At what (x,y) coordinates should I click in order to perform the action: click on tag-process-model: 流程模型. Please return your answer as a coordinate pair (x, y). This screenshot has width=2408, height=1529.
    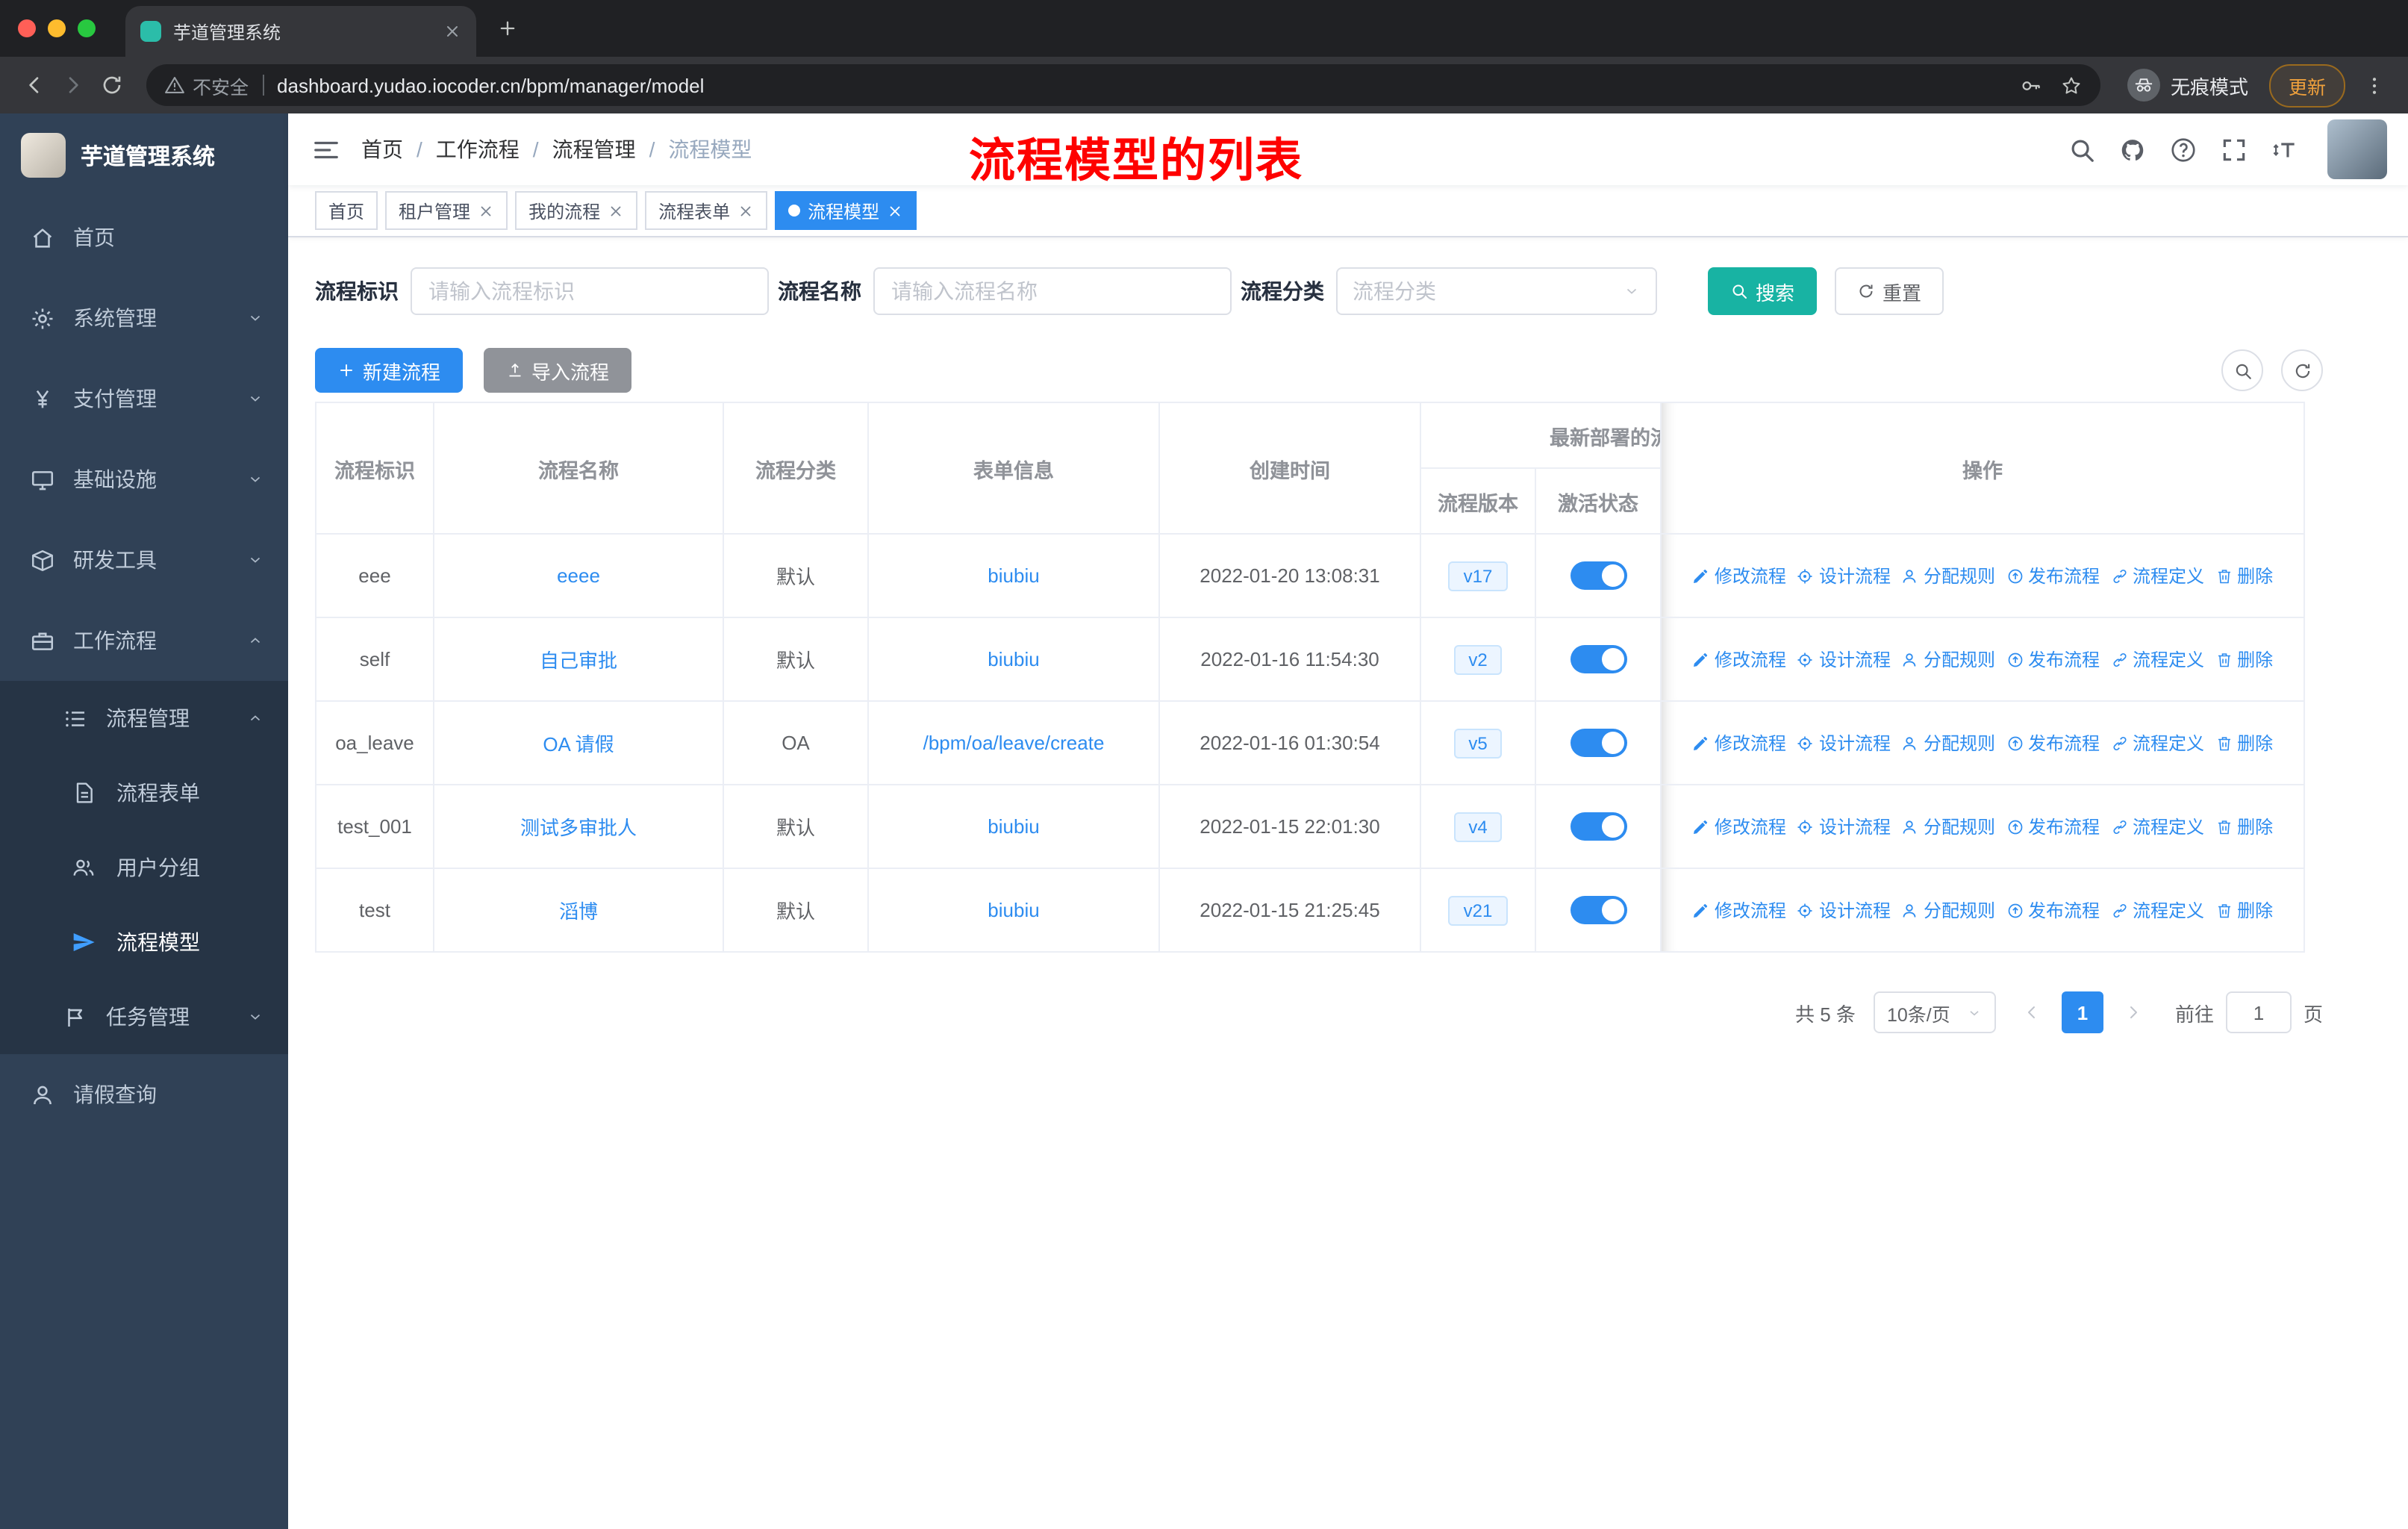
    Looking at the image, I should click on (846, 211).